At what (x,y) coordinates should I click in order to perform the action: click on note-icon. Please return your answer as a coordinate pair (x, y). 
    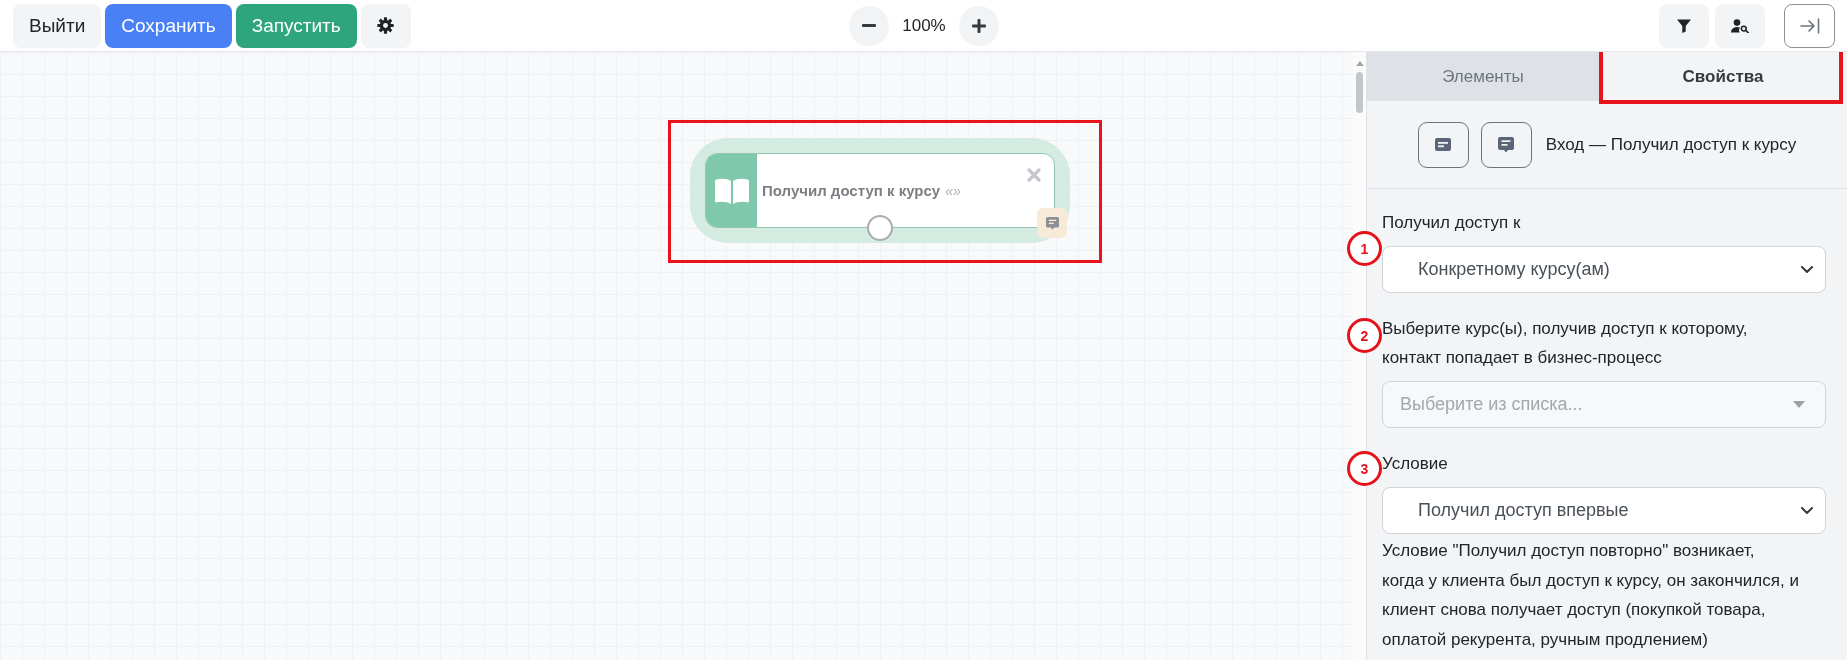
    Looking at the image, I should click on (1443, 144).